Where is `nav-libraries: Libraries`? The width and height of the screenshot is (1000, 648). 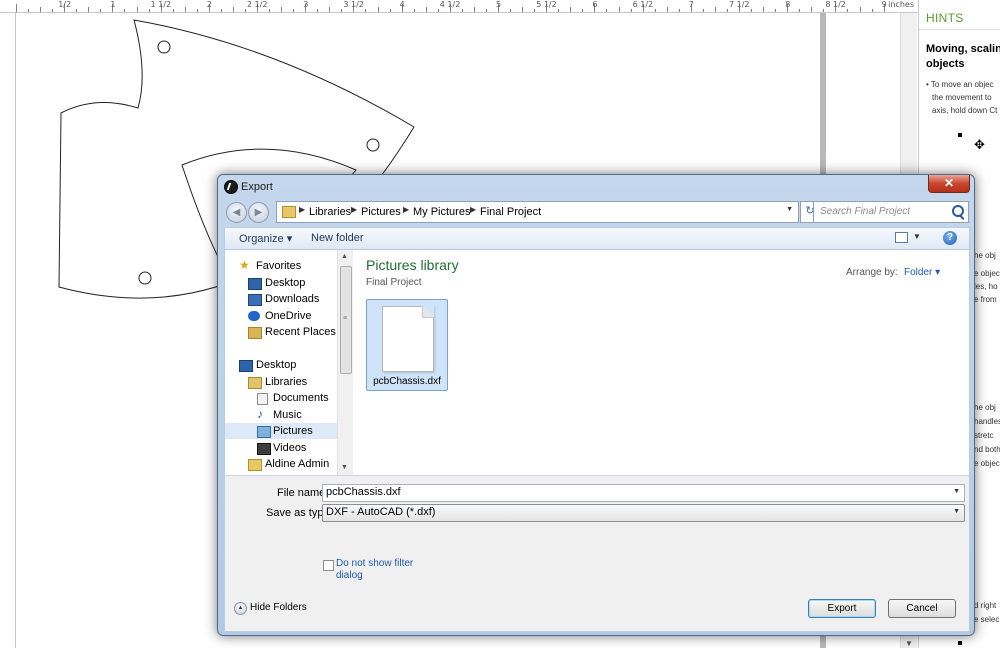
nav-libraries: Libraries is located at coordinates (282, 382).